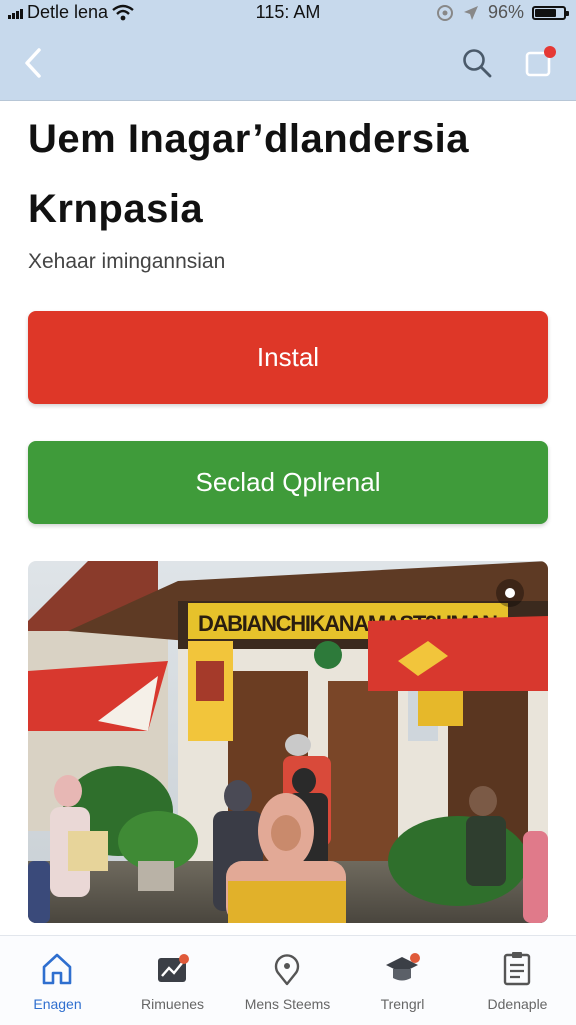  I want to click on list-icon, so click(517, 969).